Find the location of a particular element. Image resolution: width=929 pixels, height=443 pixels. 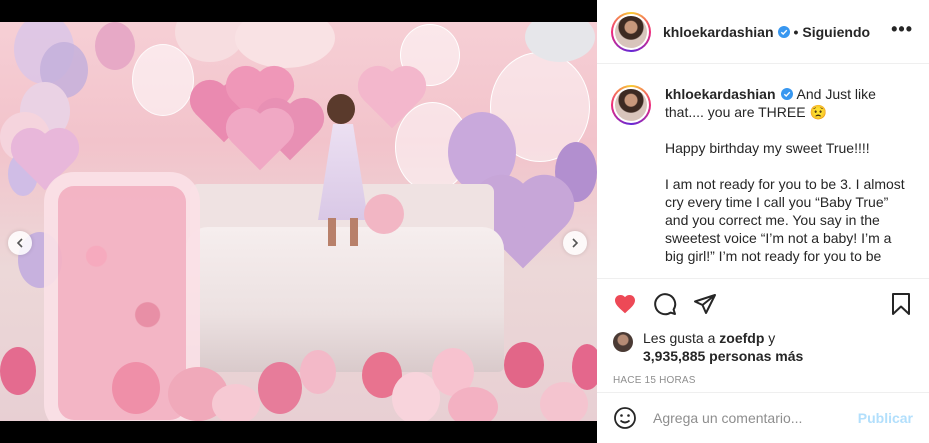

post-header: khloekardashian • Siguiendo ••• is located at coordinates (763, 32).